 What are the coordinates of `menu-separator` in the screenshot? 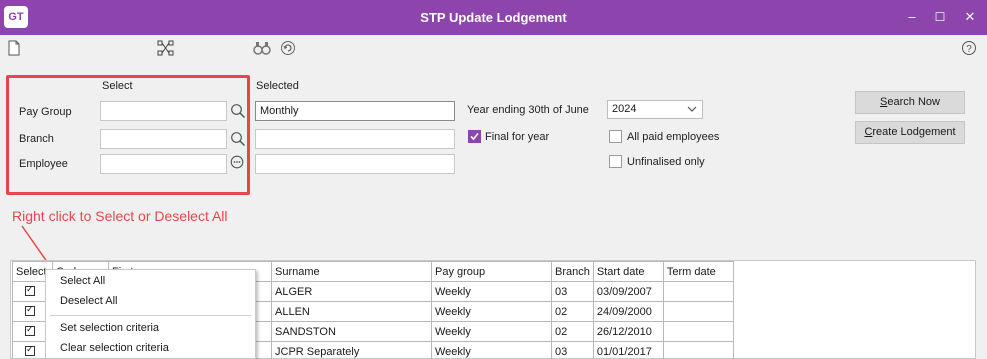 It's located at (150, 315).